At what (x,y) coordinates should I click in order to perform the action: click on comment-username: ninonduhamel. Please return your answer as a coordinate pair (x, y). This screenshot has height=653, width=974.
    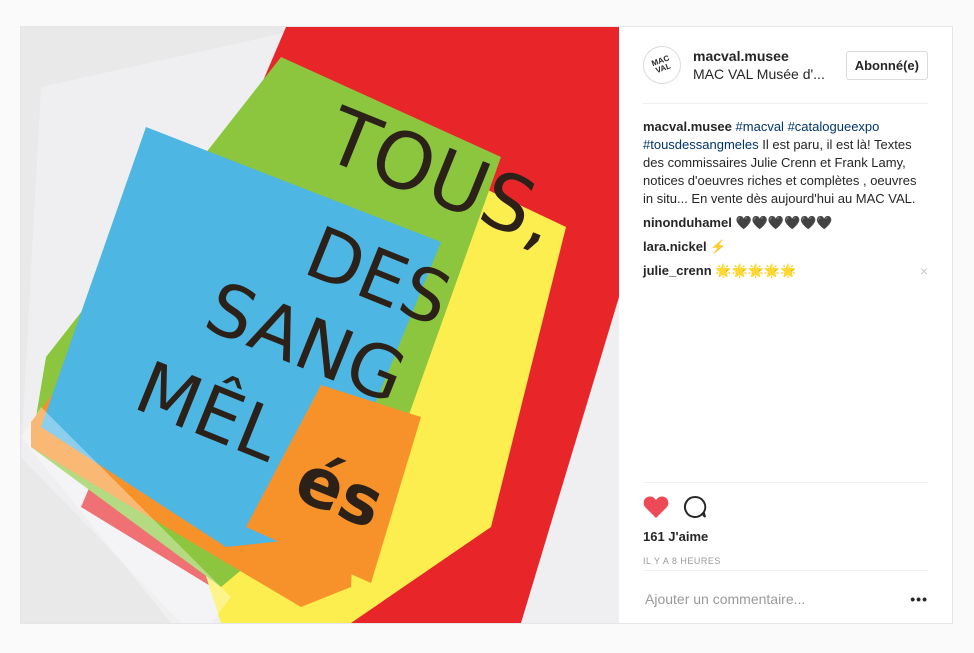
    Looking at the image, I should click on (687, 222).